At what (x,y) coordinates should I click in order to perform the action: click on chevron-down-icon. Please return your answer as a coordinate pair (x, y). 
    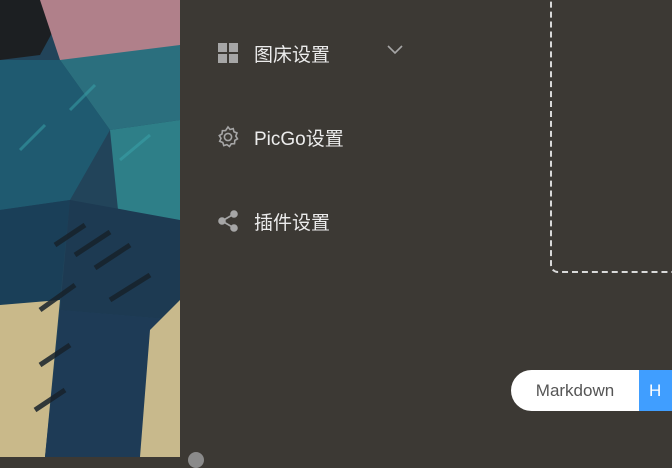
    Looking at the image, I should click on (395, 50).